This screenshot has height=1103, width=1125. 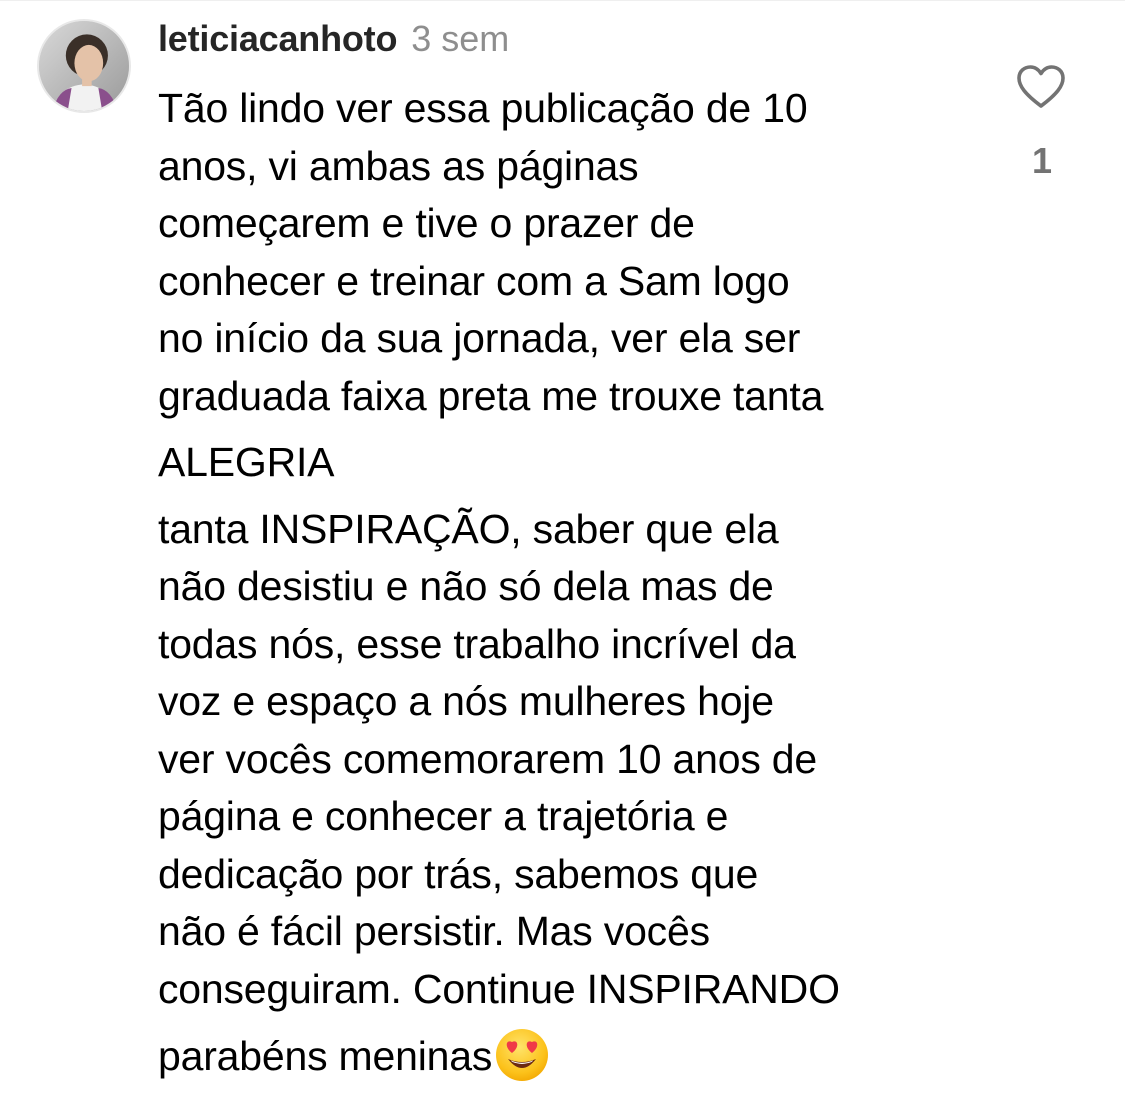 What do you see at coordinates (522, 1055) in the screenshot?
I see `heart-eyes-emoji-icon` at bounding box center [522, 1055].